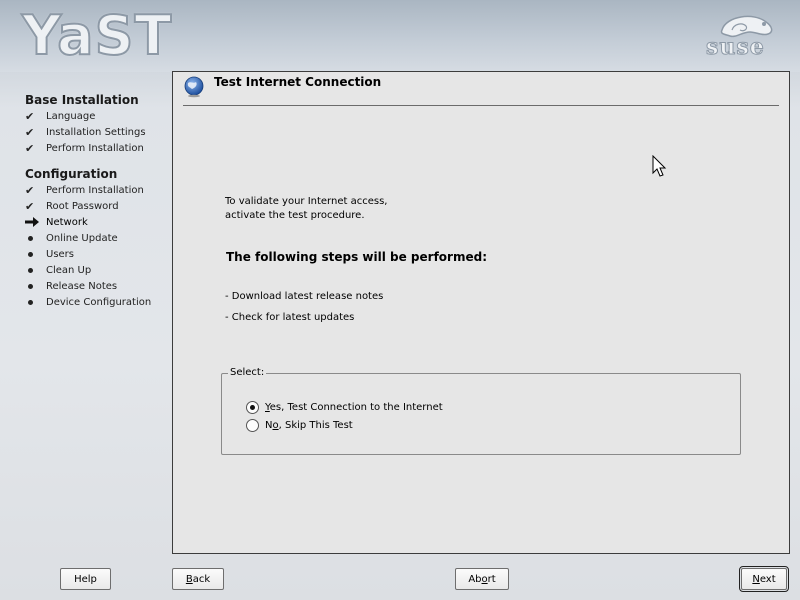 This screenshot has height=600, width=800. I want to click on step-root-password: ✔ Root Password, so click(100, 206).